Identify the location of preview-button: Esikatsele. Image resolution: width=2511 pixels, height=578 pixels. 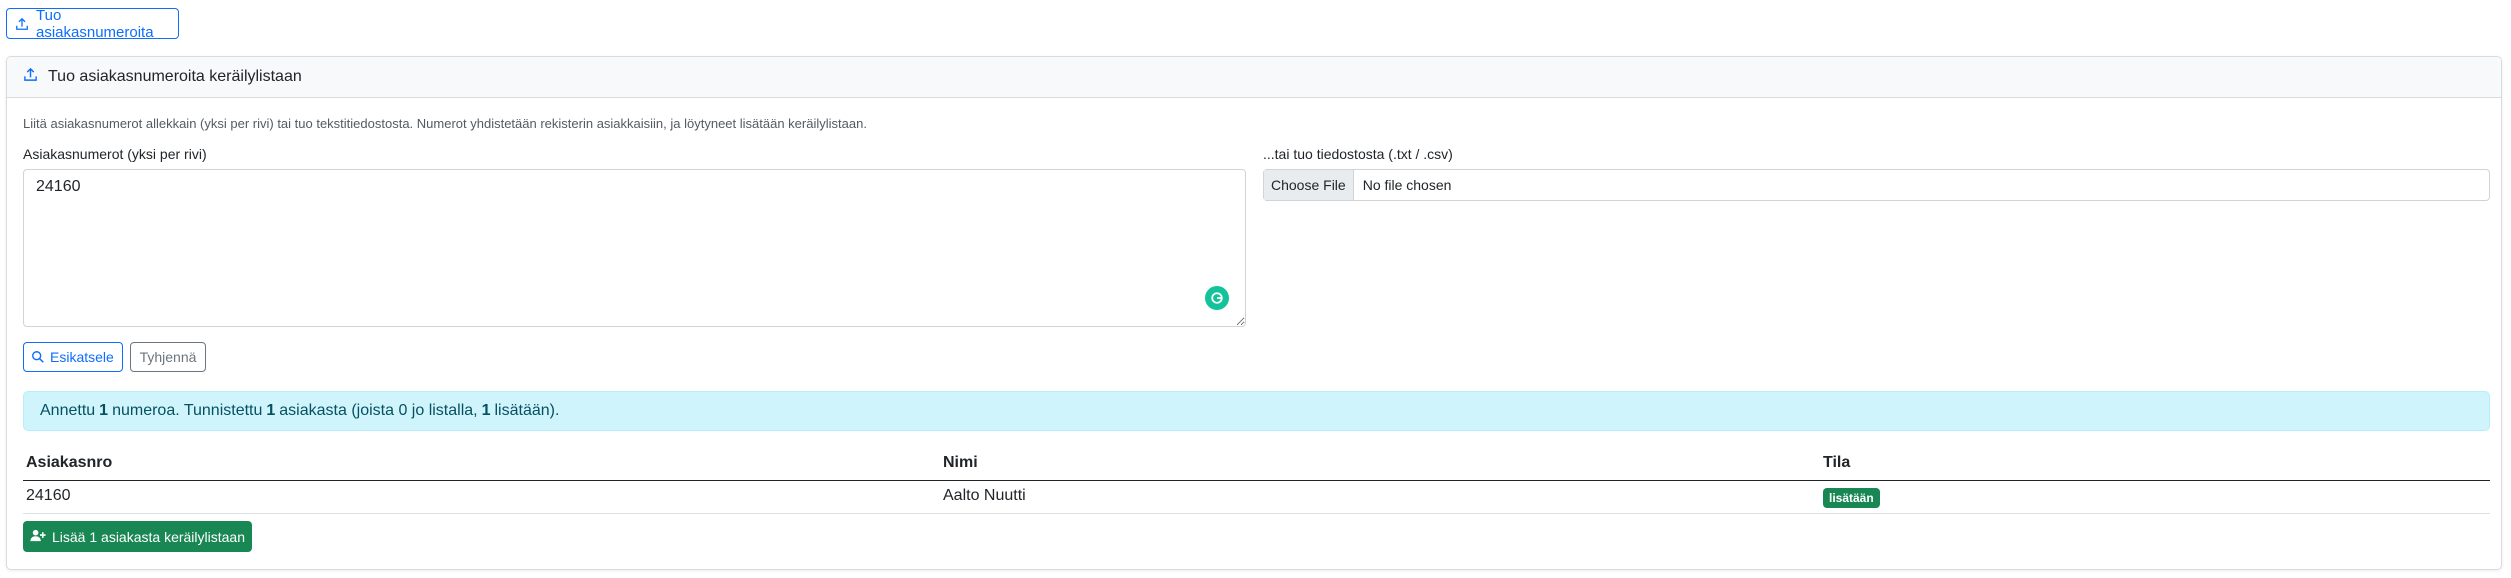
(73, 357).